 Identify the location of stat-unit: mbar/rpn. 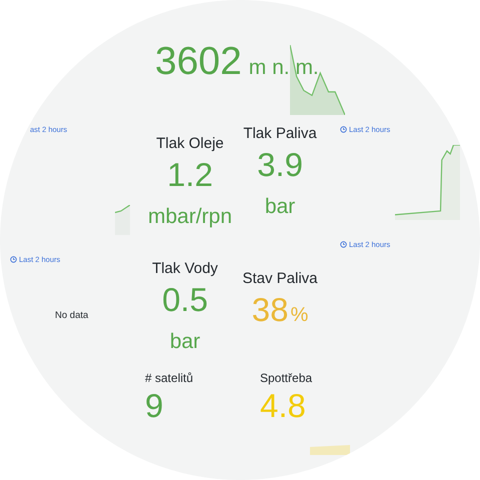
(190, 217).